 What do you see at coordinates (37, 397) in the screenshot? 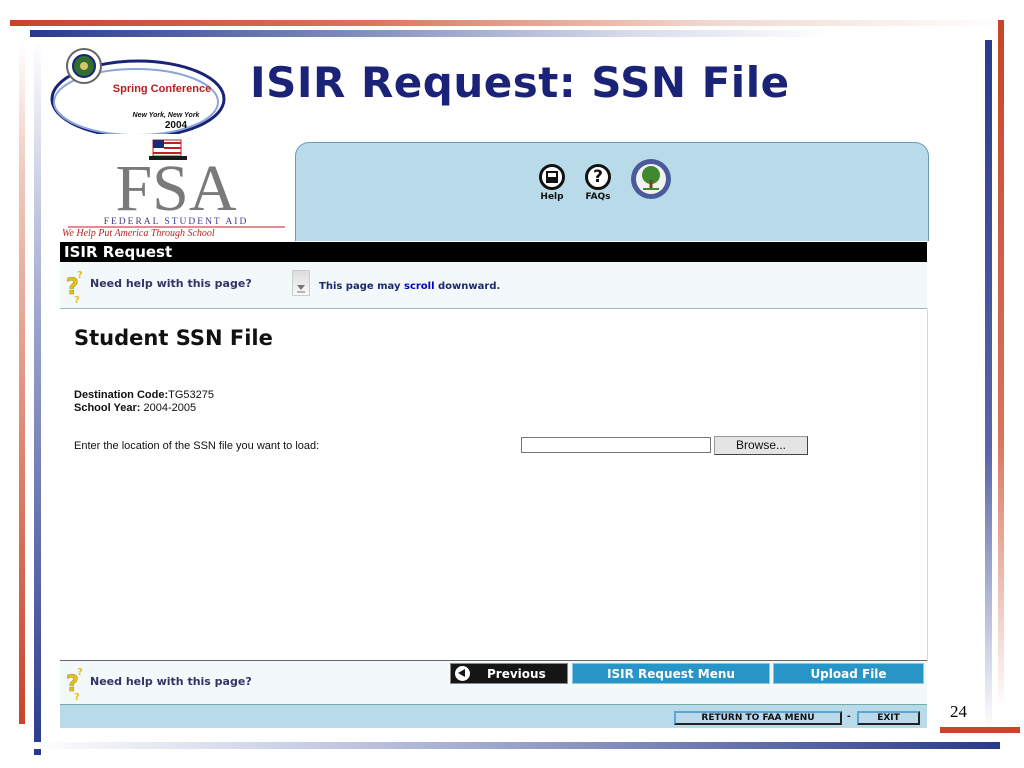
I see `slide-left-blue-bar` at bounding box center [37, 397].